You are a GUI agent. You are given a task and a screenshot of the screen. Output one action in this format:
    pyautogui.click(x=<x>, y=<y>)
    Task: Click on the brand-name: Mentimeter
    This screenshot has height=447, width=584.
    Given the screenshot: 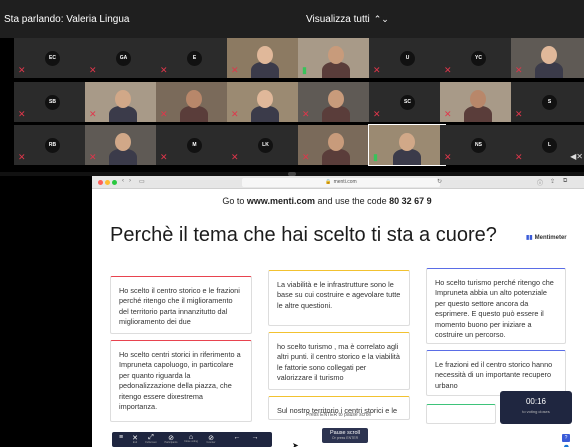 What is the action you would take?
    pyautogui.click(x=550, y=238)
    